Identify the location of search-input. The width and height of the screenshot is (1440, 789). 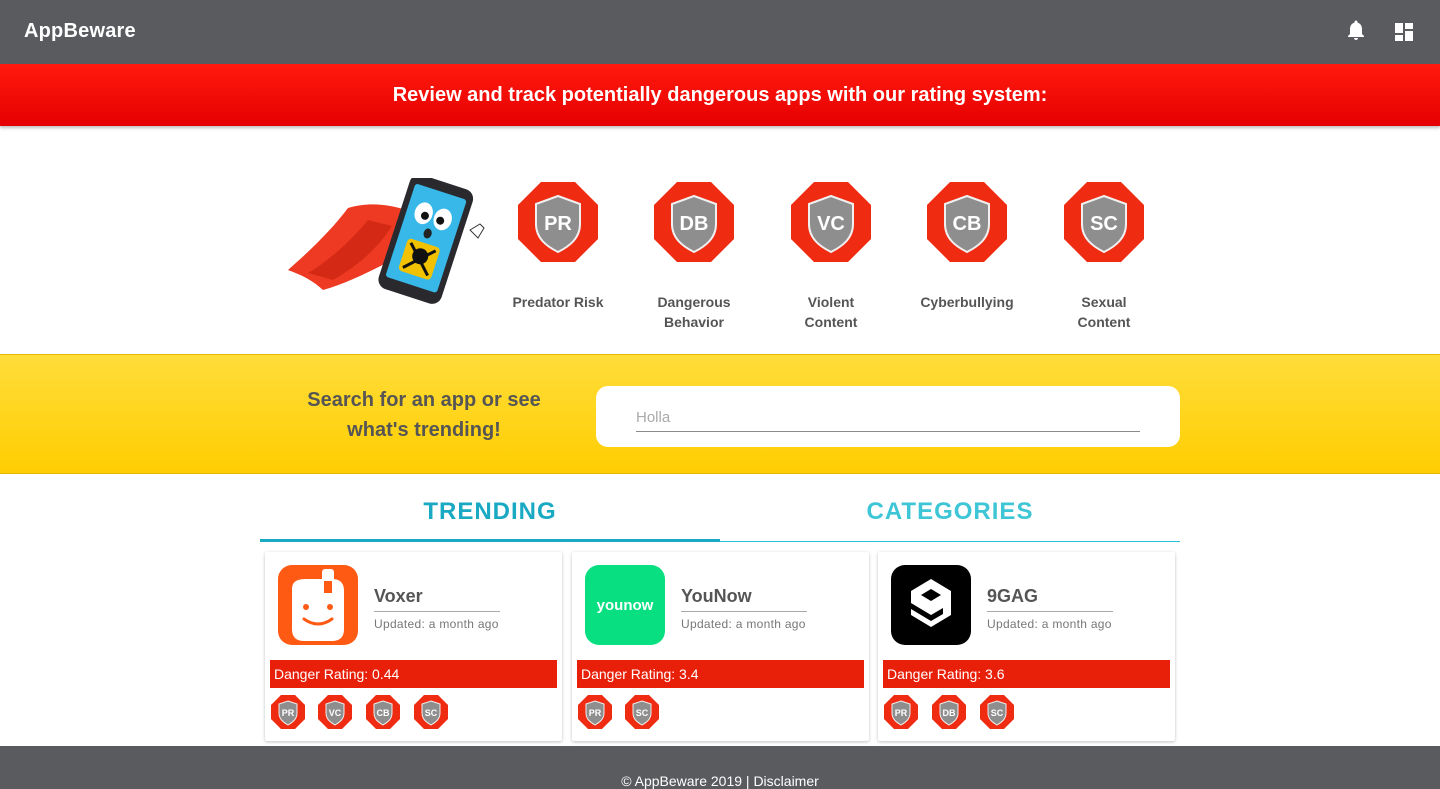
(888, 418).